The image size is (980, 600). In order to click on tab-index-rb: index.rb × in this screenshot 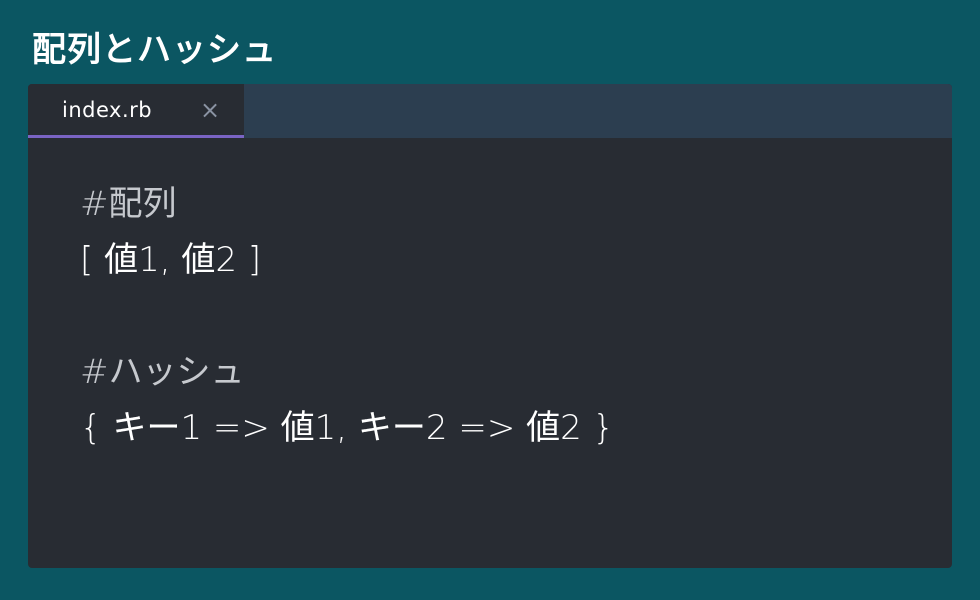, I will do `click(136, 111)`.